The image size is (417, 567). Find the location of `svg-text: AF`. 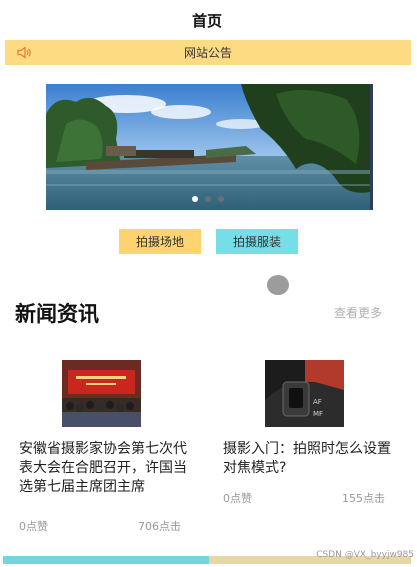

svg-text: AF is located at coordinates (317, 402).